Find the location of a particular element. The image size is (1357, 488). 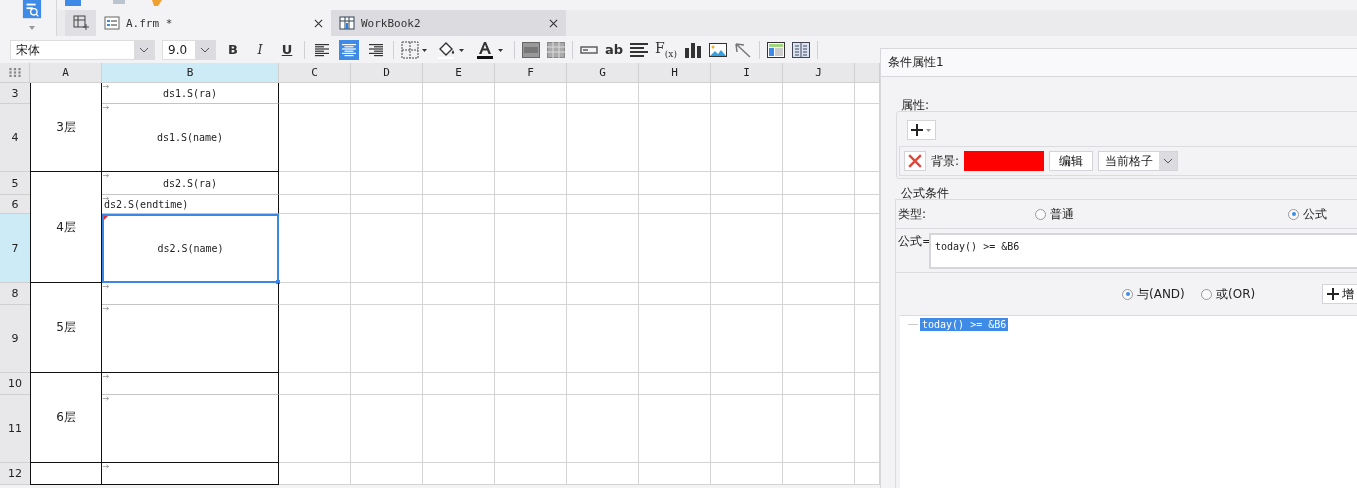

borders-icon is located at coordinates (415, 49).